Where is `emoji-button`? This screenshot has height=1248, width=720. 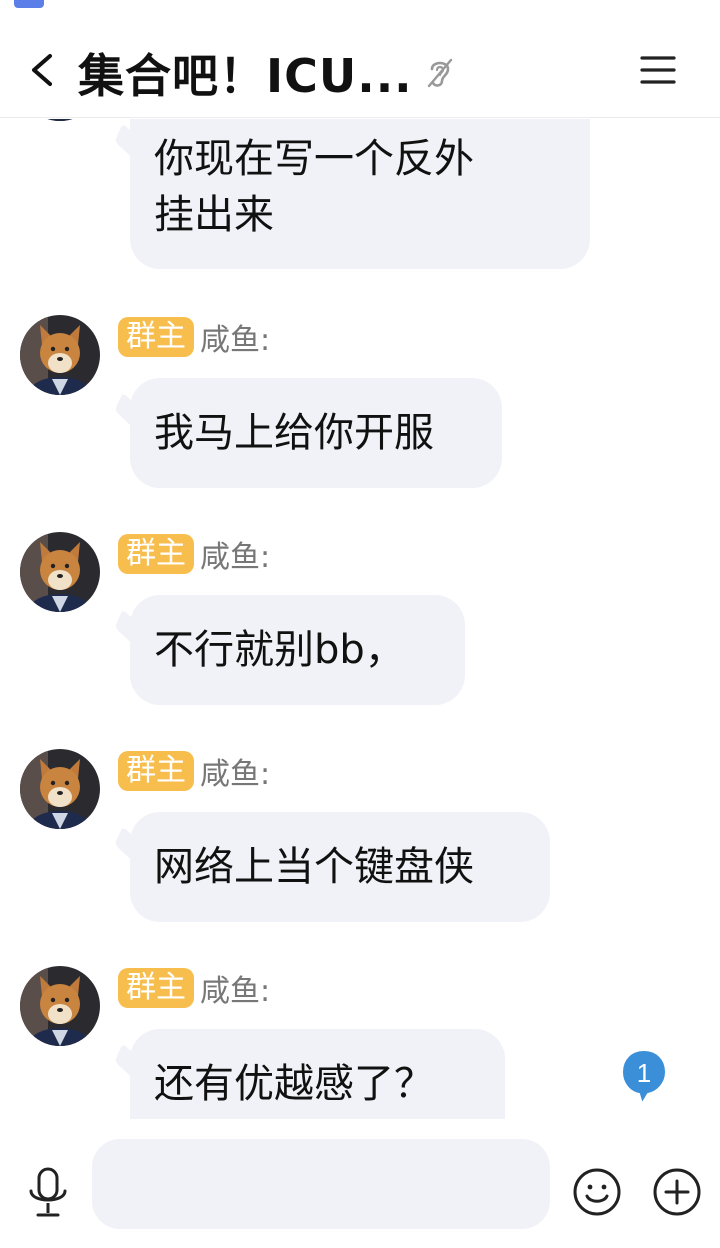
emoji-button is located at coordinates (597, 1192).